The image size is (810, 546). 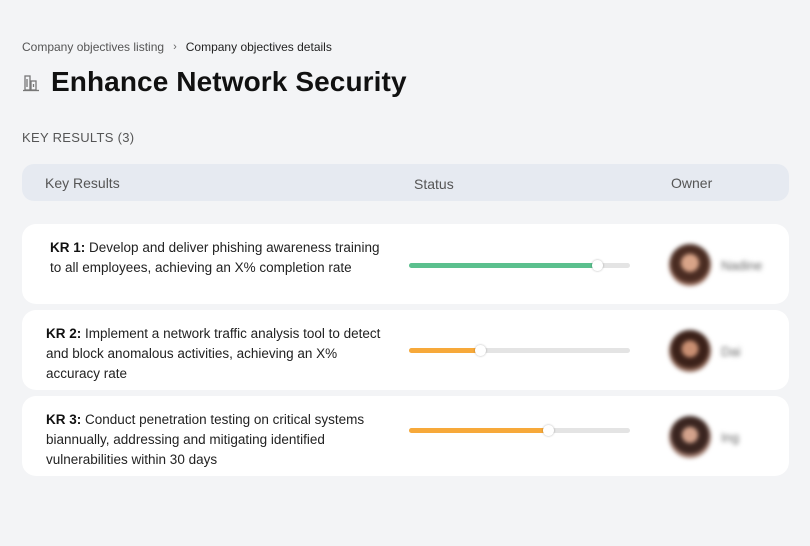 I want to click on breadcrumb-current: Company objectives details, so click(x=258, y=47).